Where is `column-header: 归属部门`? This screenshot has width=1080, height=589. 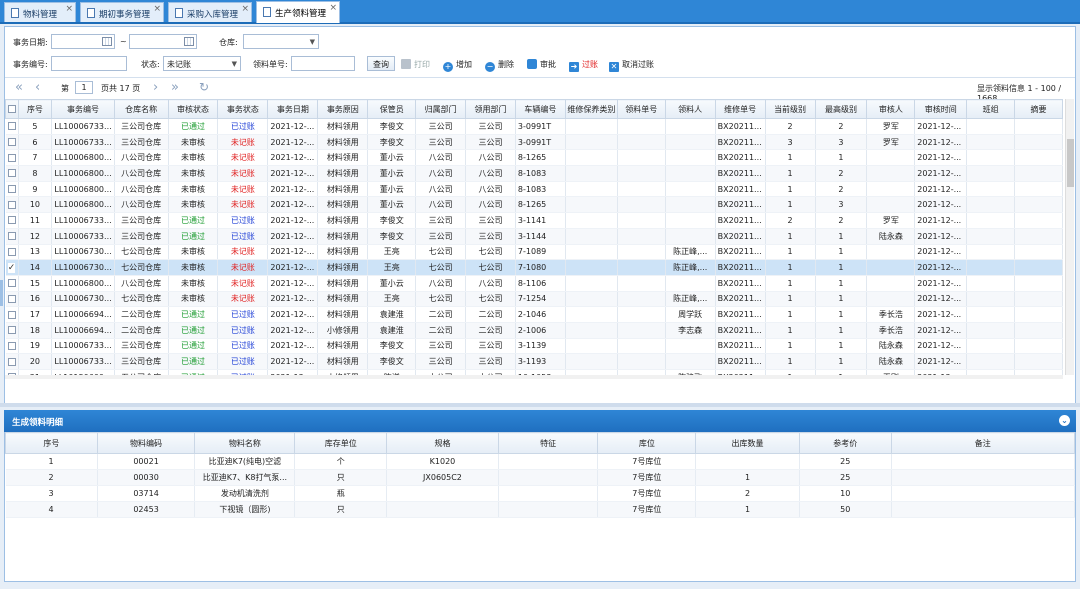 column-header: 归属部门 is located at coordinates (441, 109).